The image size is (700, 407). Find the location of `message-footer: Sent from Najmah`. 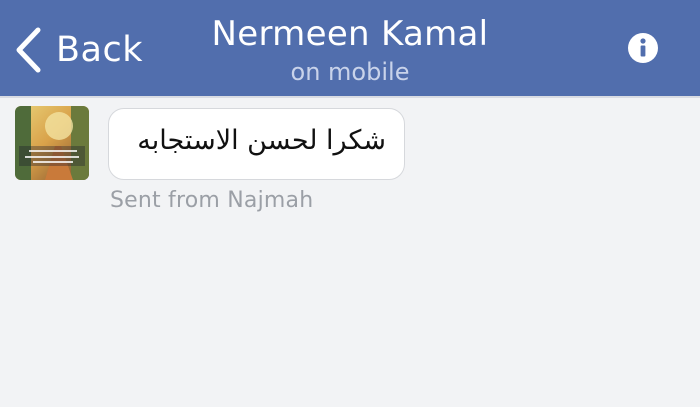

message-footer: Sent from Najmah is located at coordinates (212, 200).